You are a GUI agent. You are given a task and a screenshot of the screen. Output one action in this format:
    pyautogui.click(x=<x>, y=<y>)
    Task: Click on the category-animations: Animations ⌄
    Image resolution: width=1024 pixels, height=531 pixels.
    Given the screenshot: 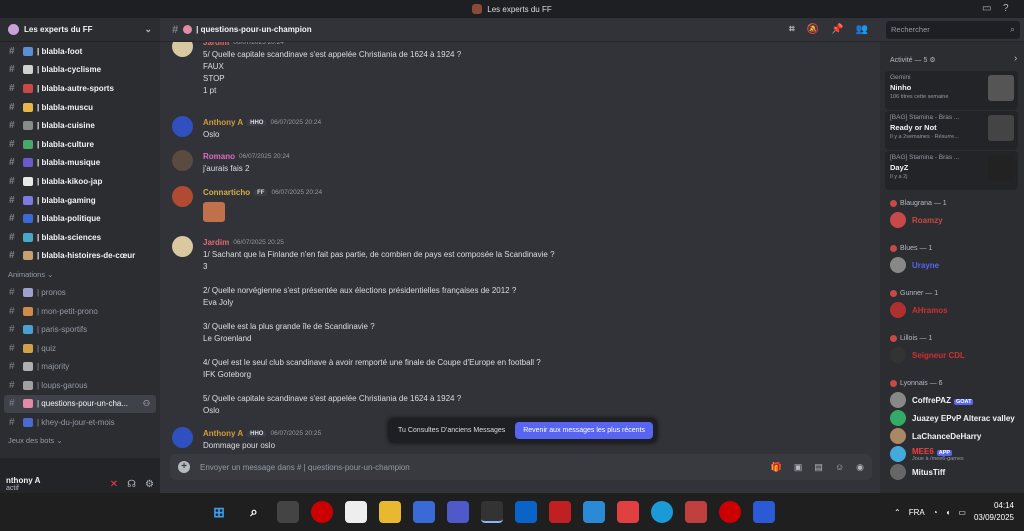 What is the action you would take?
    pyautogui.click(x=80, y=274)
    